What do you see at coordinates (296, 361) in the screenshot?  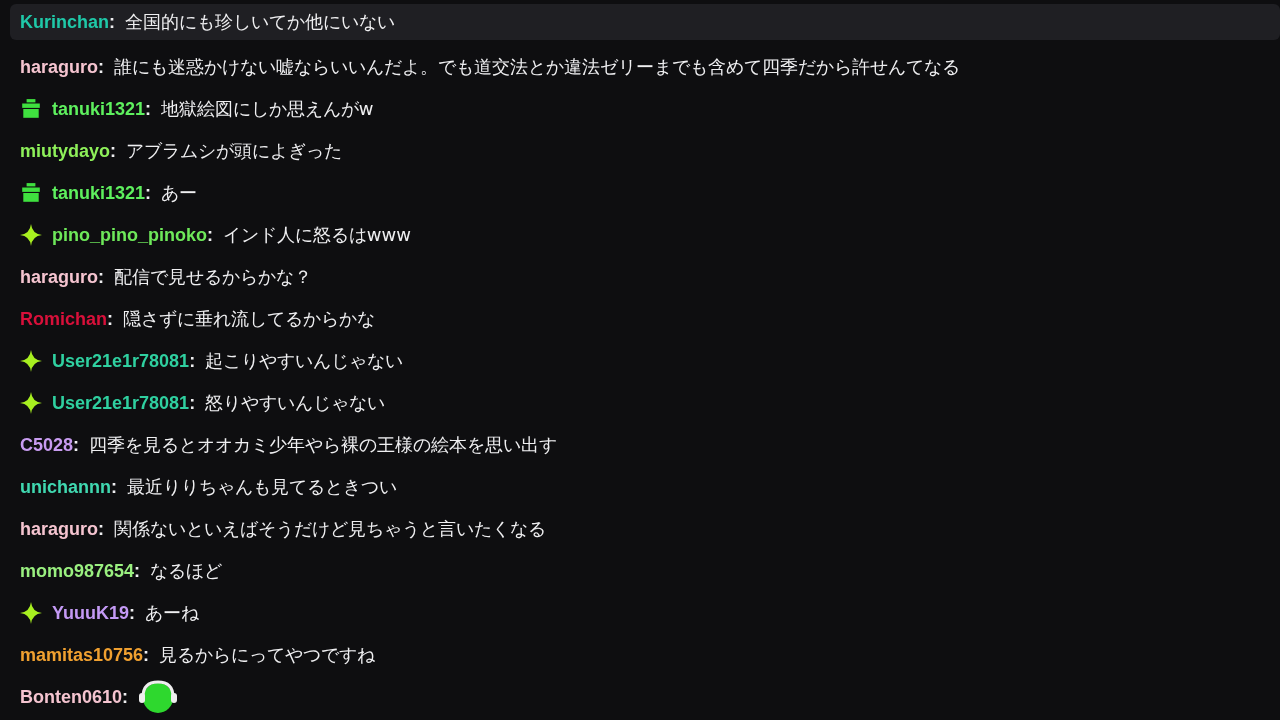 I see `message-text: : 起こりやすいんじゃない` at bounding box center [296, 361].